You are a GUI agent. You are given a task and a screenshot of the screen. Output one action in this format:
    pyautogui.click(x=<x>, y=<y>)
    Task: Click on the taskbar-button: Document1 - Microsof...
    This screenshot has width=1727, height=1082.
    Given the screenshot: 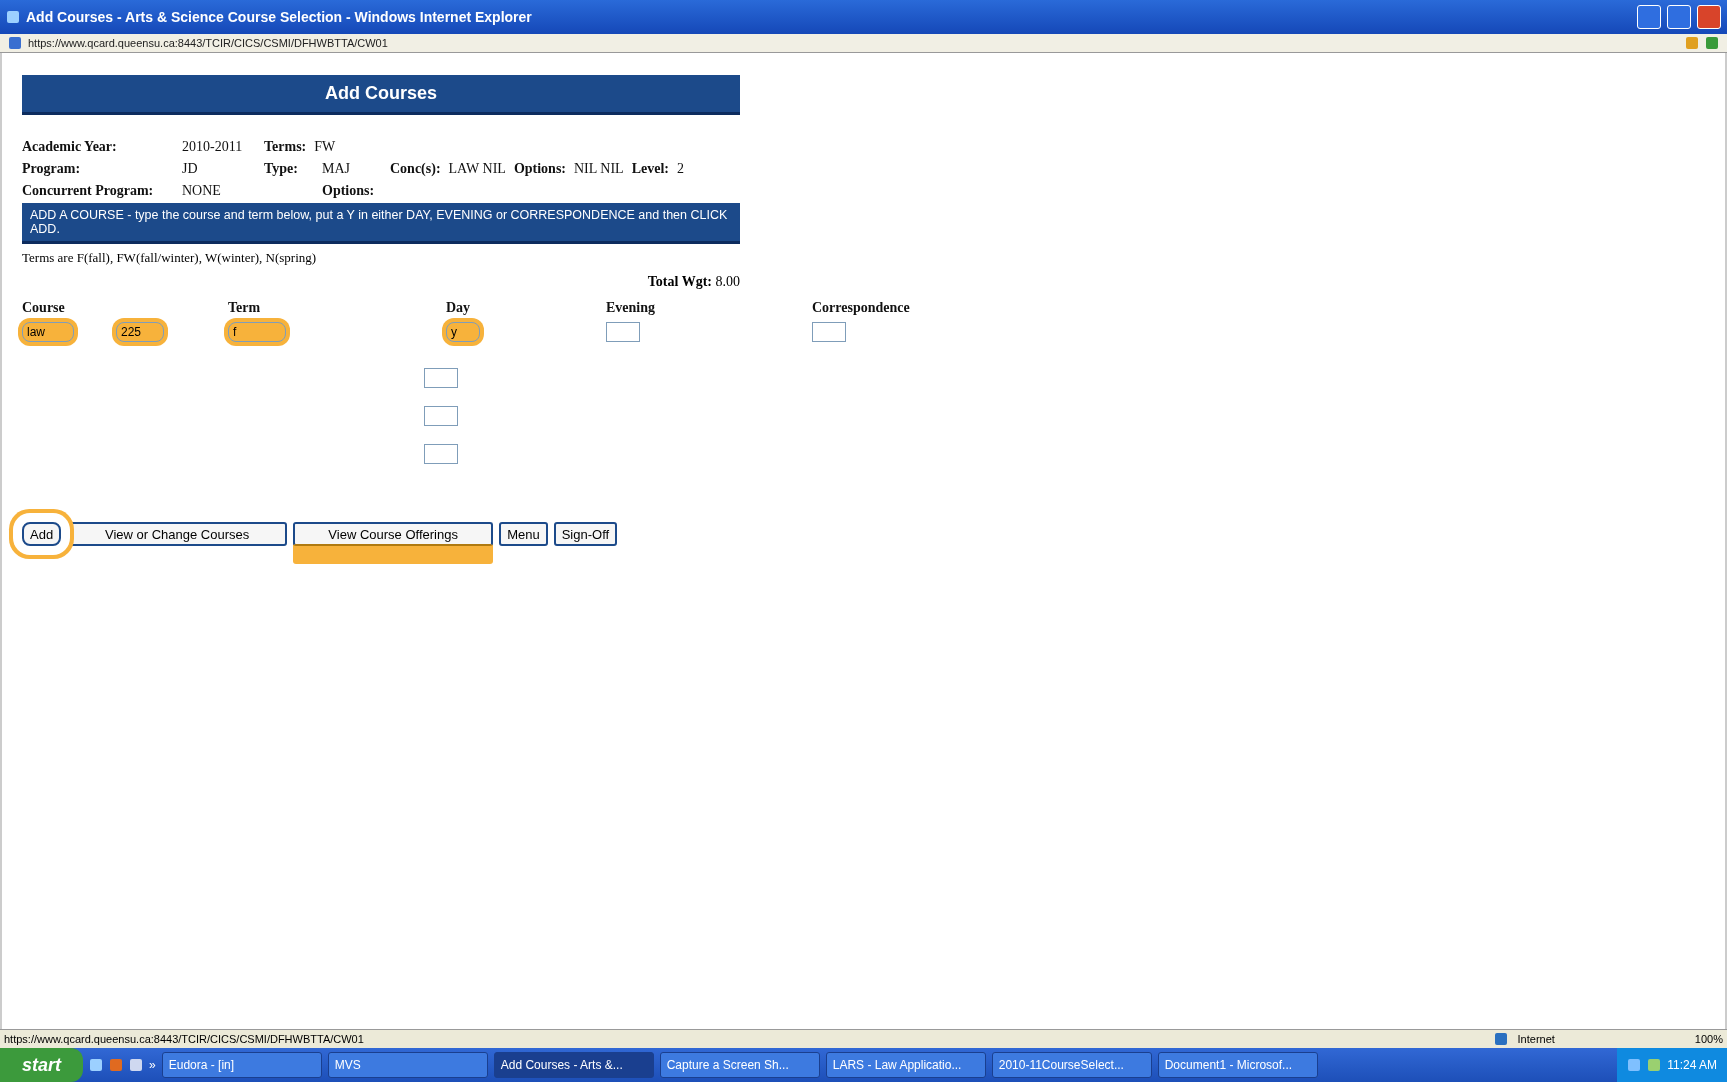 What is the action you would take?
    pyautogui.click(x=1237, y=1065)
    